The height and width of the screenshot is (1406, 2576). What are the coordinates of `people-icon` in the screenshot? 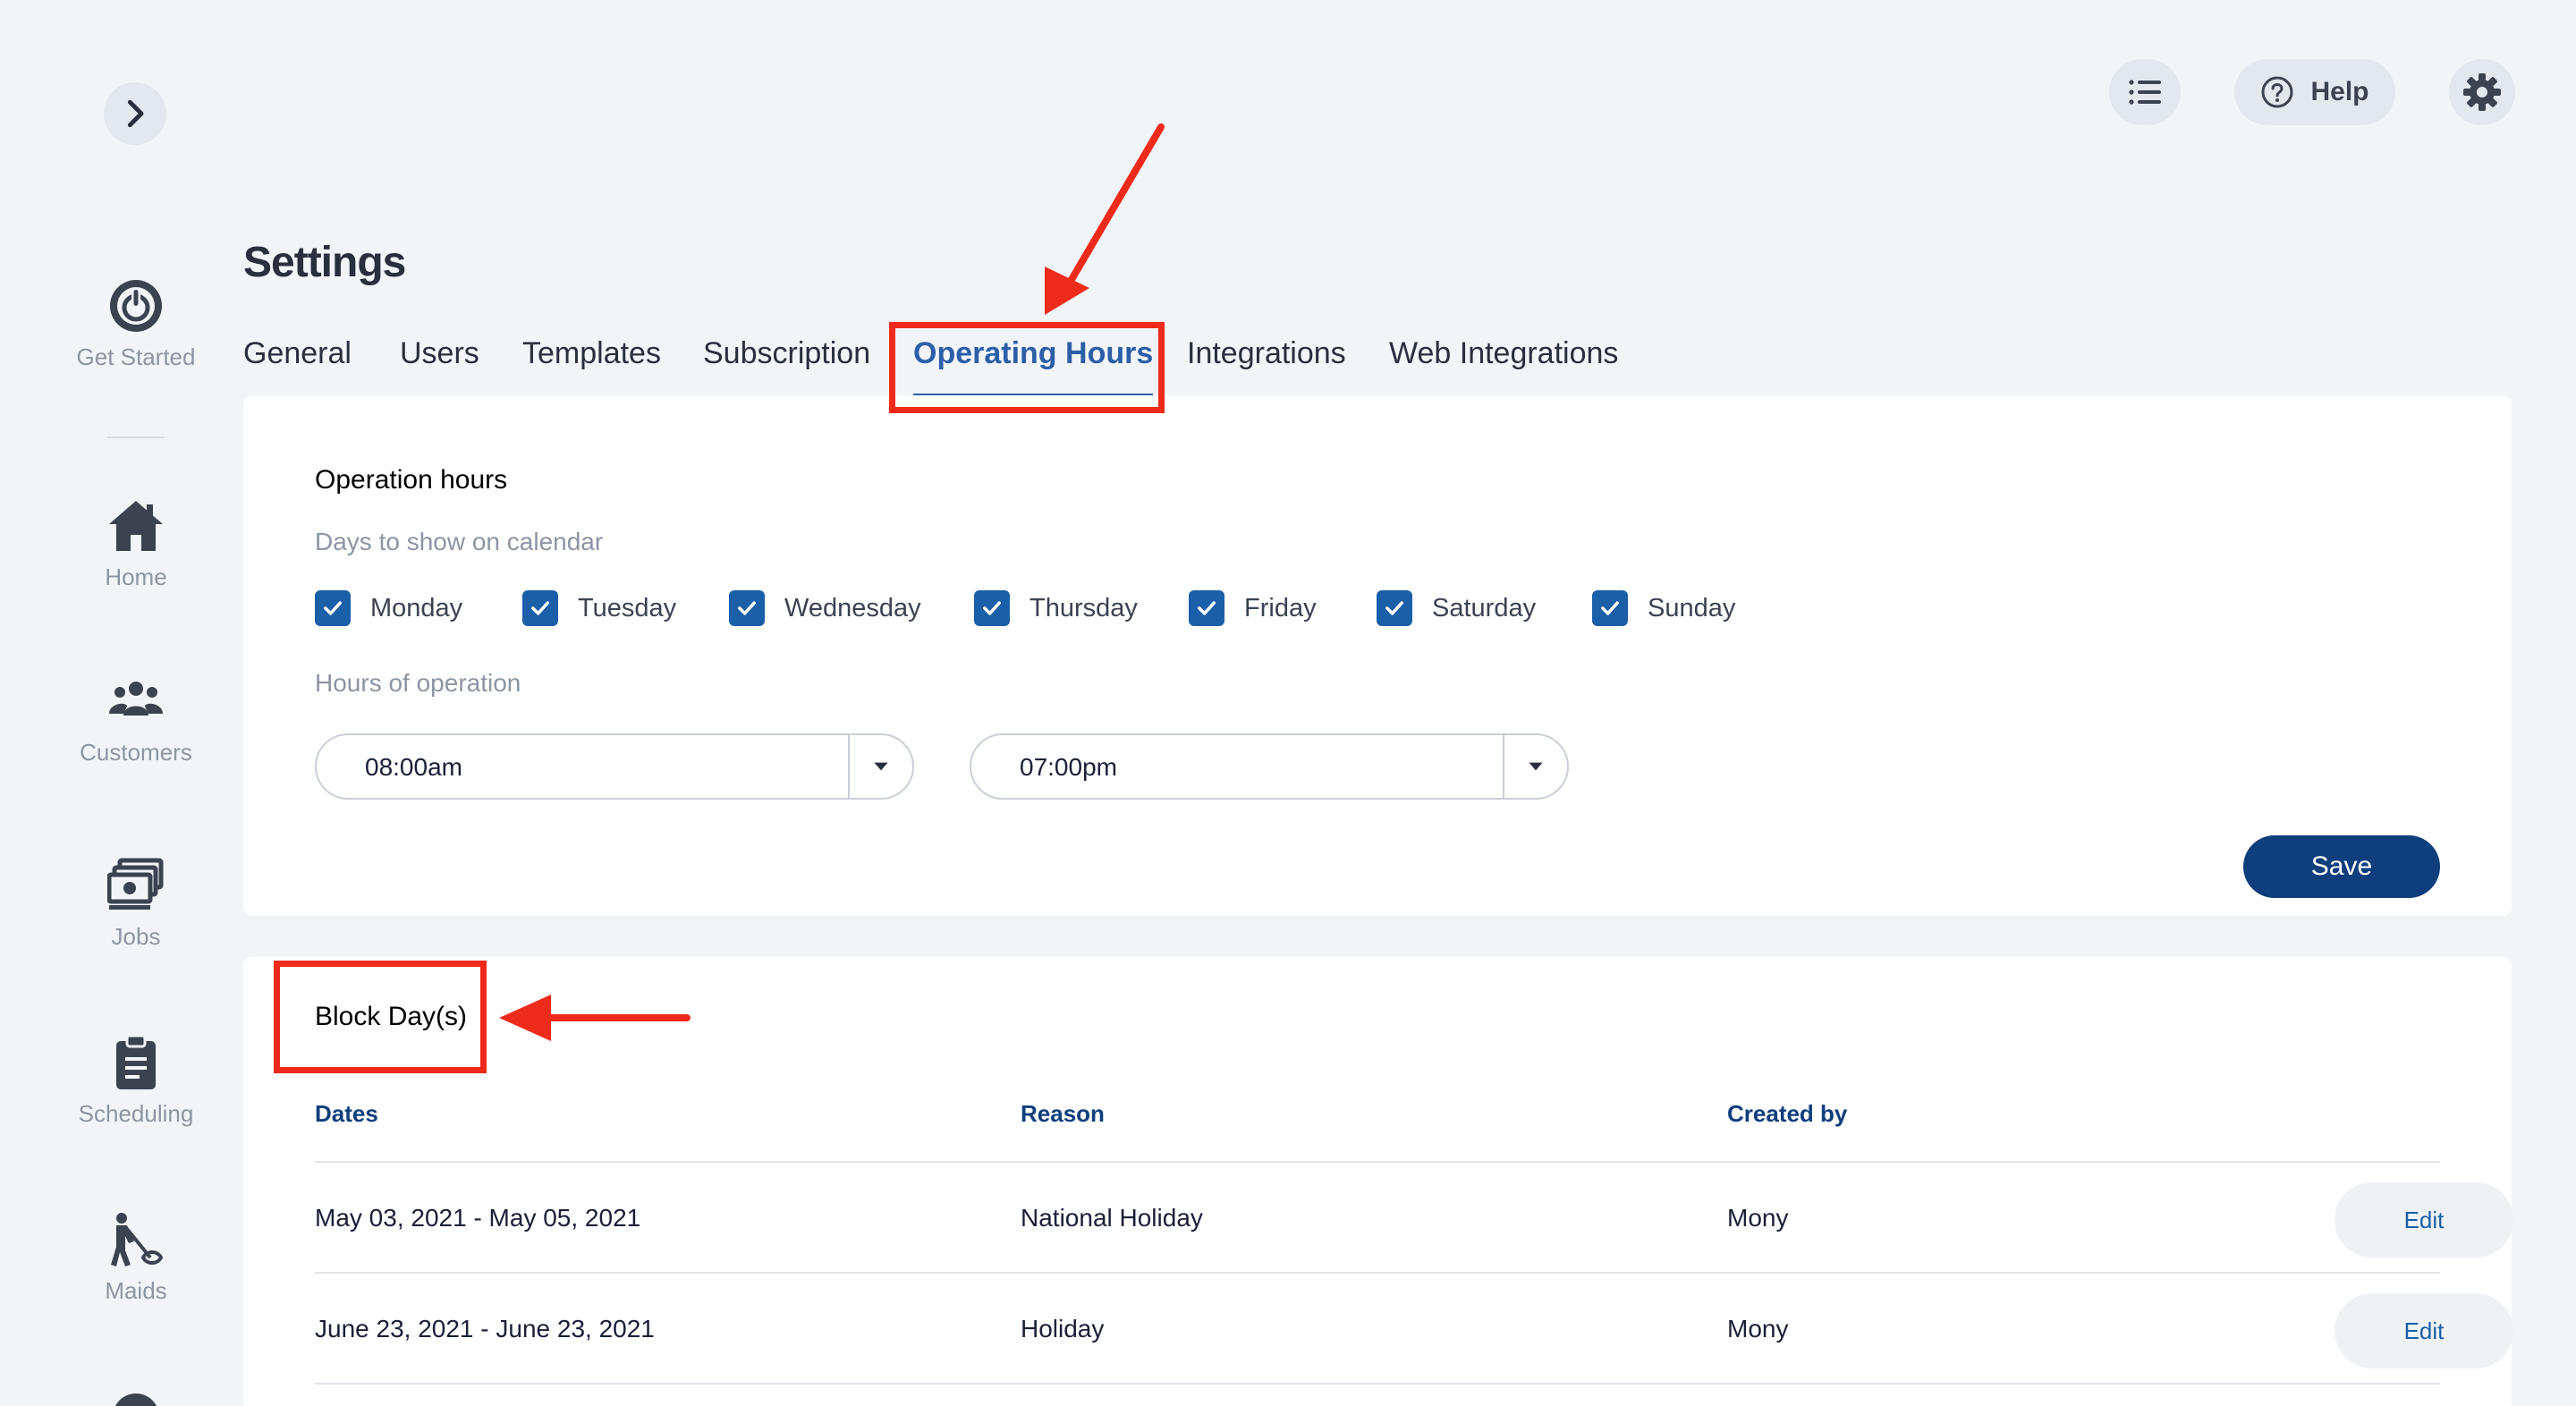 It's located at (136, 699).